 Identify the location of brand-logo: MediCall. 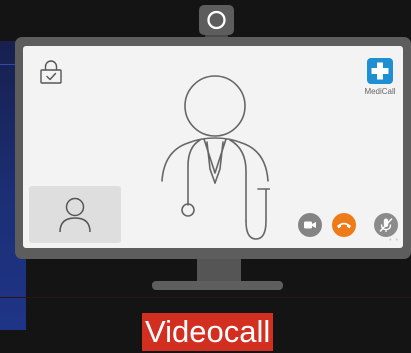
(380, 77).